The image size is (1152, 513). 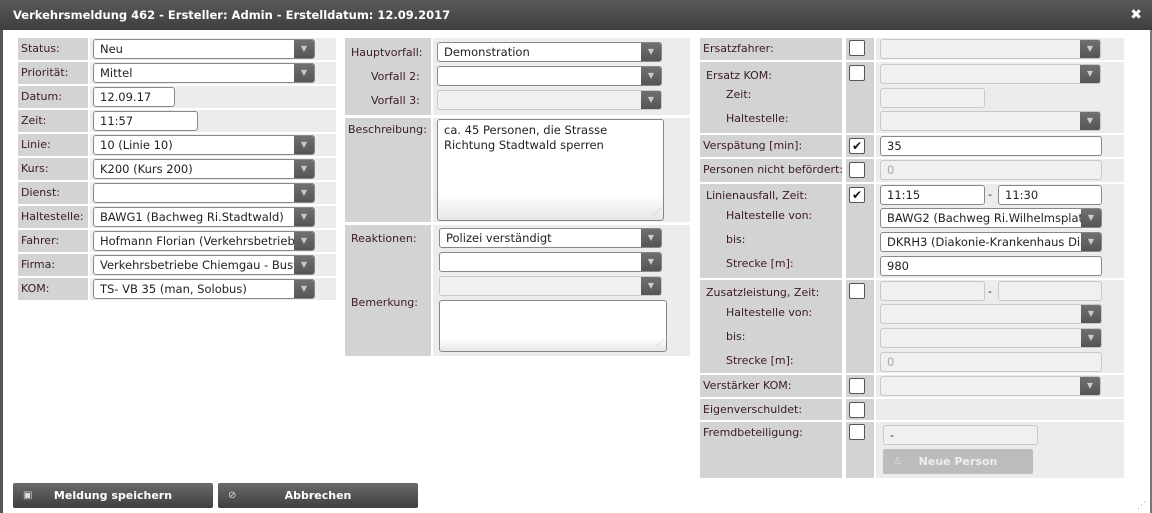 I want to click on eigenverschuldet-checkbox, so click(x=857, y=410).